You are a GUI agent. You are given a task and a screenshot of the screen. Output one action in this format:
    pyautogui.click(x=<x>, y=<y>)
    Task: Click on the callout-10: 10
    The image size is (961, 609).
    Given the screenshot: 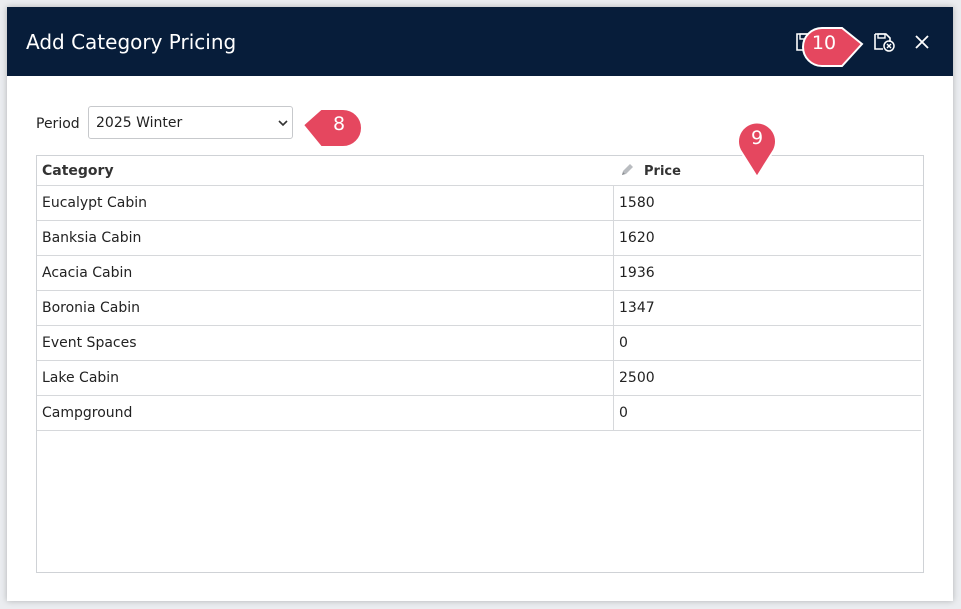 What is the action you would take?
    pyautogui.click(x=832, y=44)
    